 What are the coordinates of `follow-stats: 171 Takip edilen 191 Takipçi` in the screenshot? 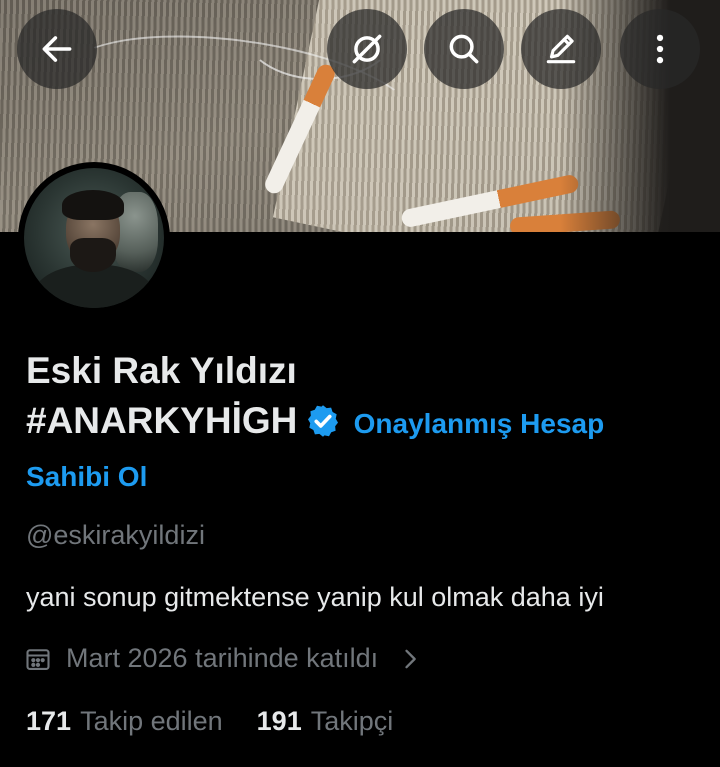 It's located at (209, 721).